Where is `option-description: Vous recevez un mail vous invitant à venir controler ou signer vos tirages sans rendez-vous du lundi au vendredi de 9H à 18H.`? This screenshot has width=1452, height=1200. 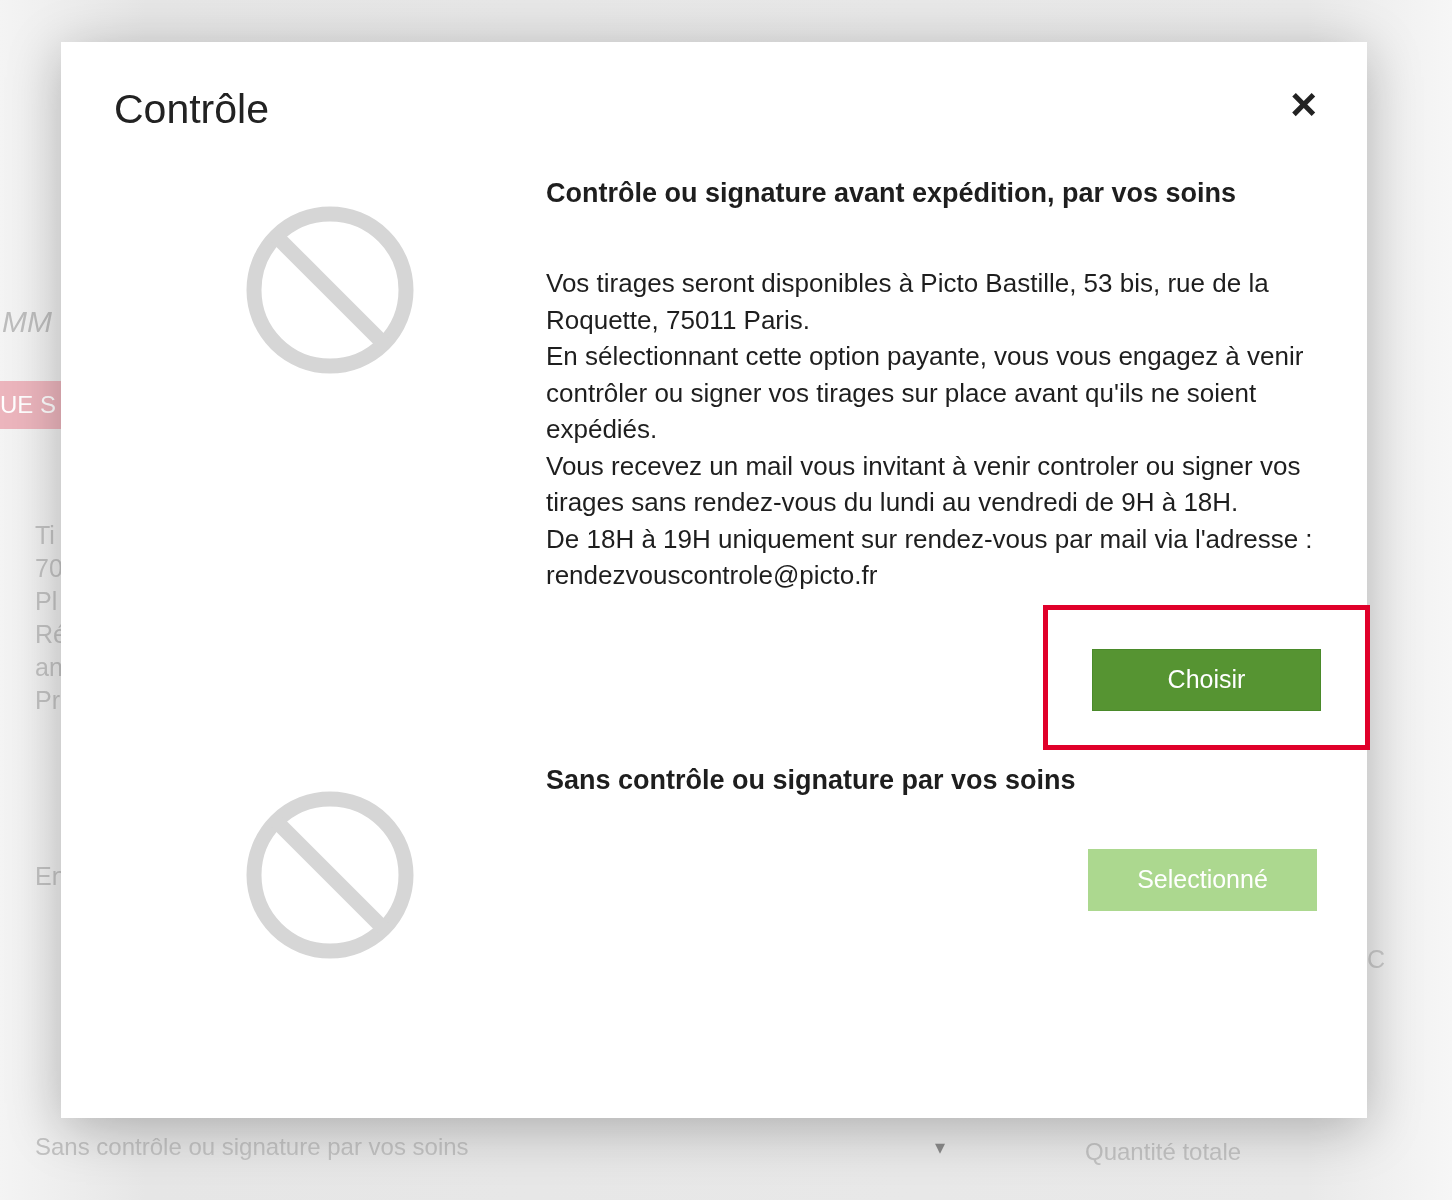
option-description: Vous recevez un mail vous invitant à venir controler ou signer vos tirages sans rendez-vous du lundi au vendredi de 9H à 18H. is located at coordinates (924, 484).